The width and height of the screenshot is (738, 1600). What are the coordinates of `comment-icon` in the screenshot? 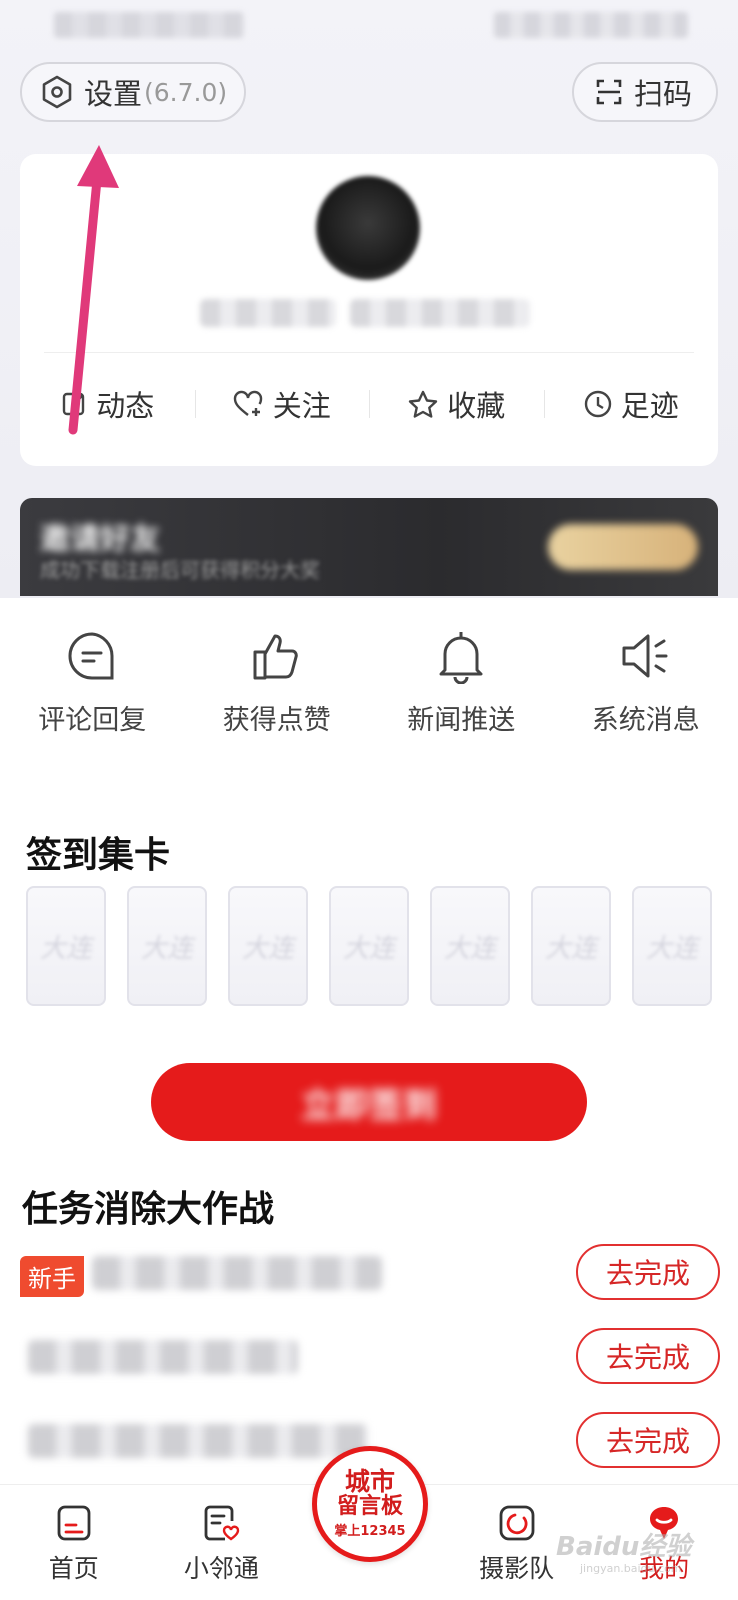 It's located at (92, 656).